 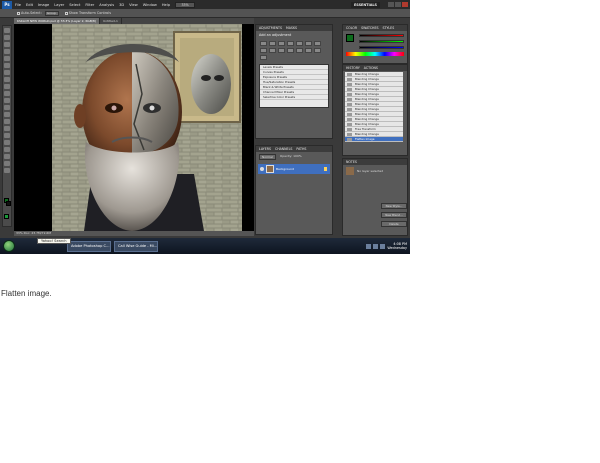 I want to click on workspace-button: ESSENTIALS, so click(x=365, y=4).